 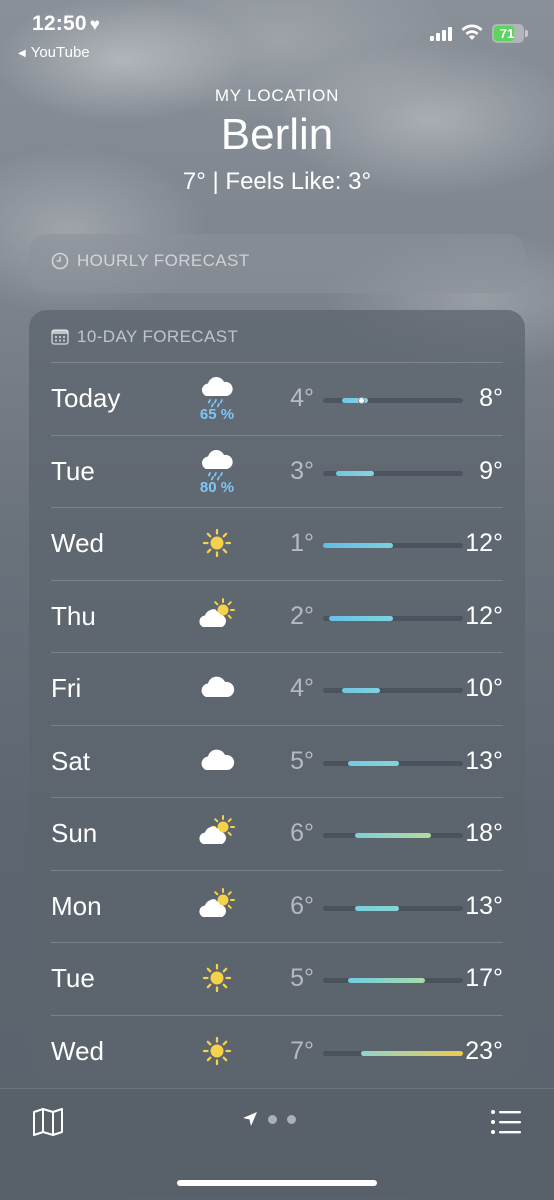 What do you see at coordinates (277, 688) in the screenshot?
I see `forecast-row: Fri 4° 10°` at bounding box center [277, 688].